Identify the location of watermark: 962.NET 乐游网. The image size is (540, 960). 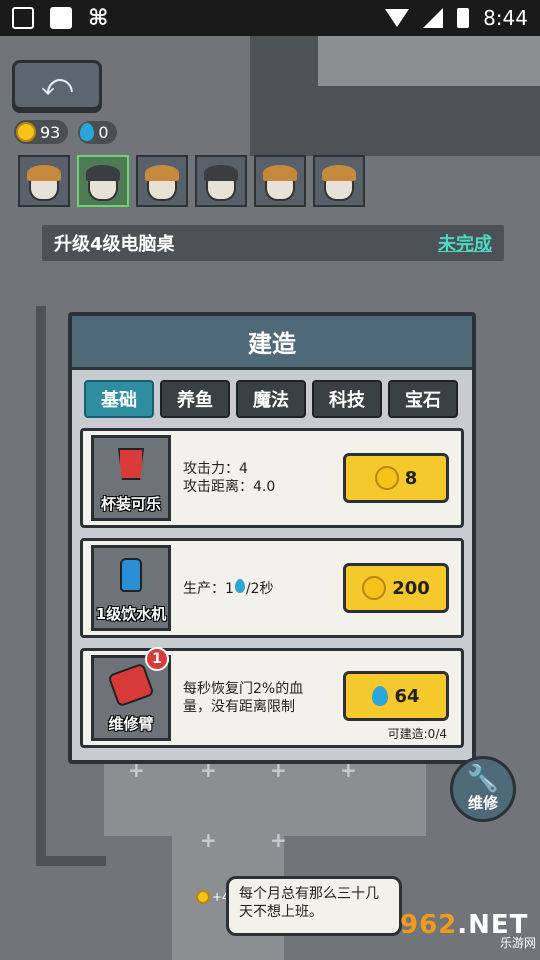
(468, 932).